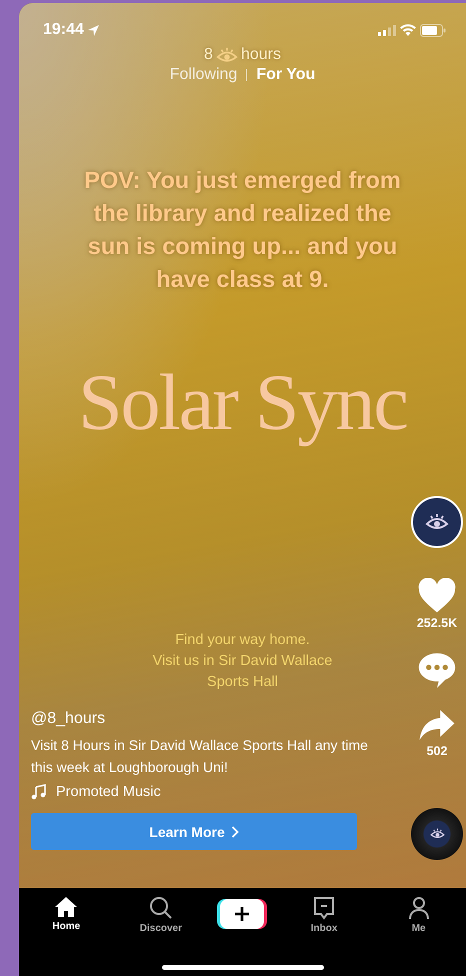  I want to click on count-label: 252.5K, so click(437, 623).